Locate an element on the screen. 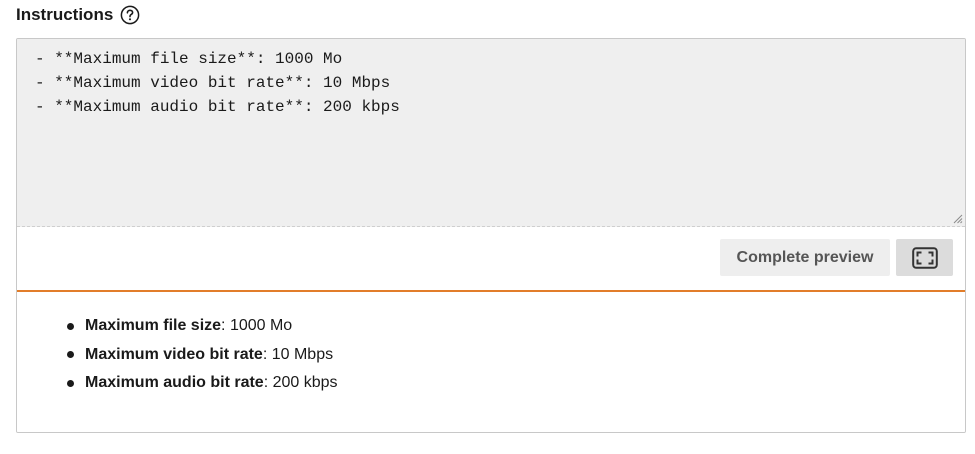  complete-preview-button: Complete preview is located at coordinates (805, 257).